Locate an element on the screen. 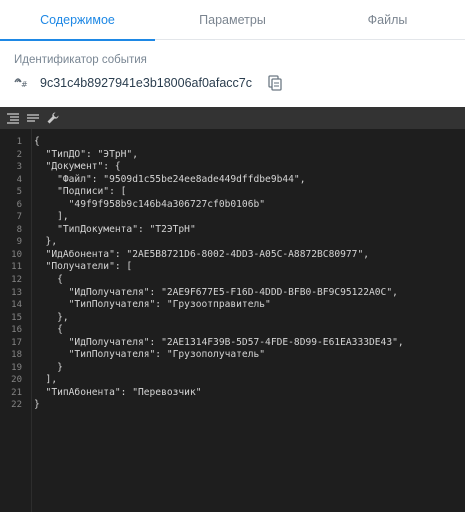 The image size is (465, 512). tab-files: Файлы is located at coordinates (387, 20).